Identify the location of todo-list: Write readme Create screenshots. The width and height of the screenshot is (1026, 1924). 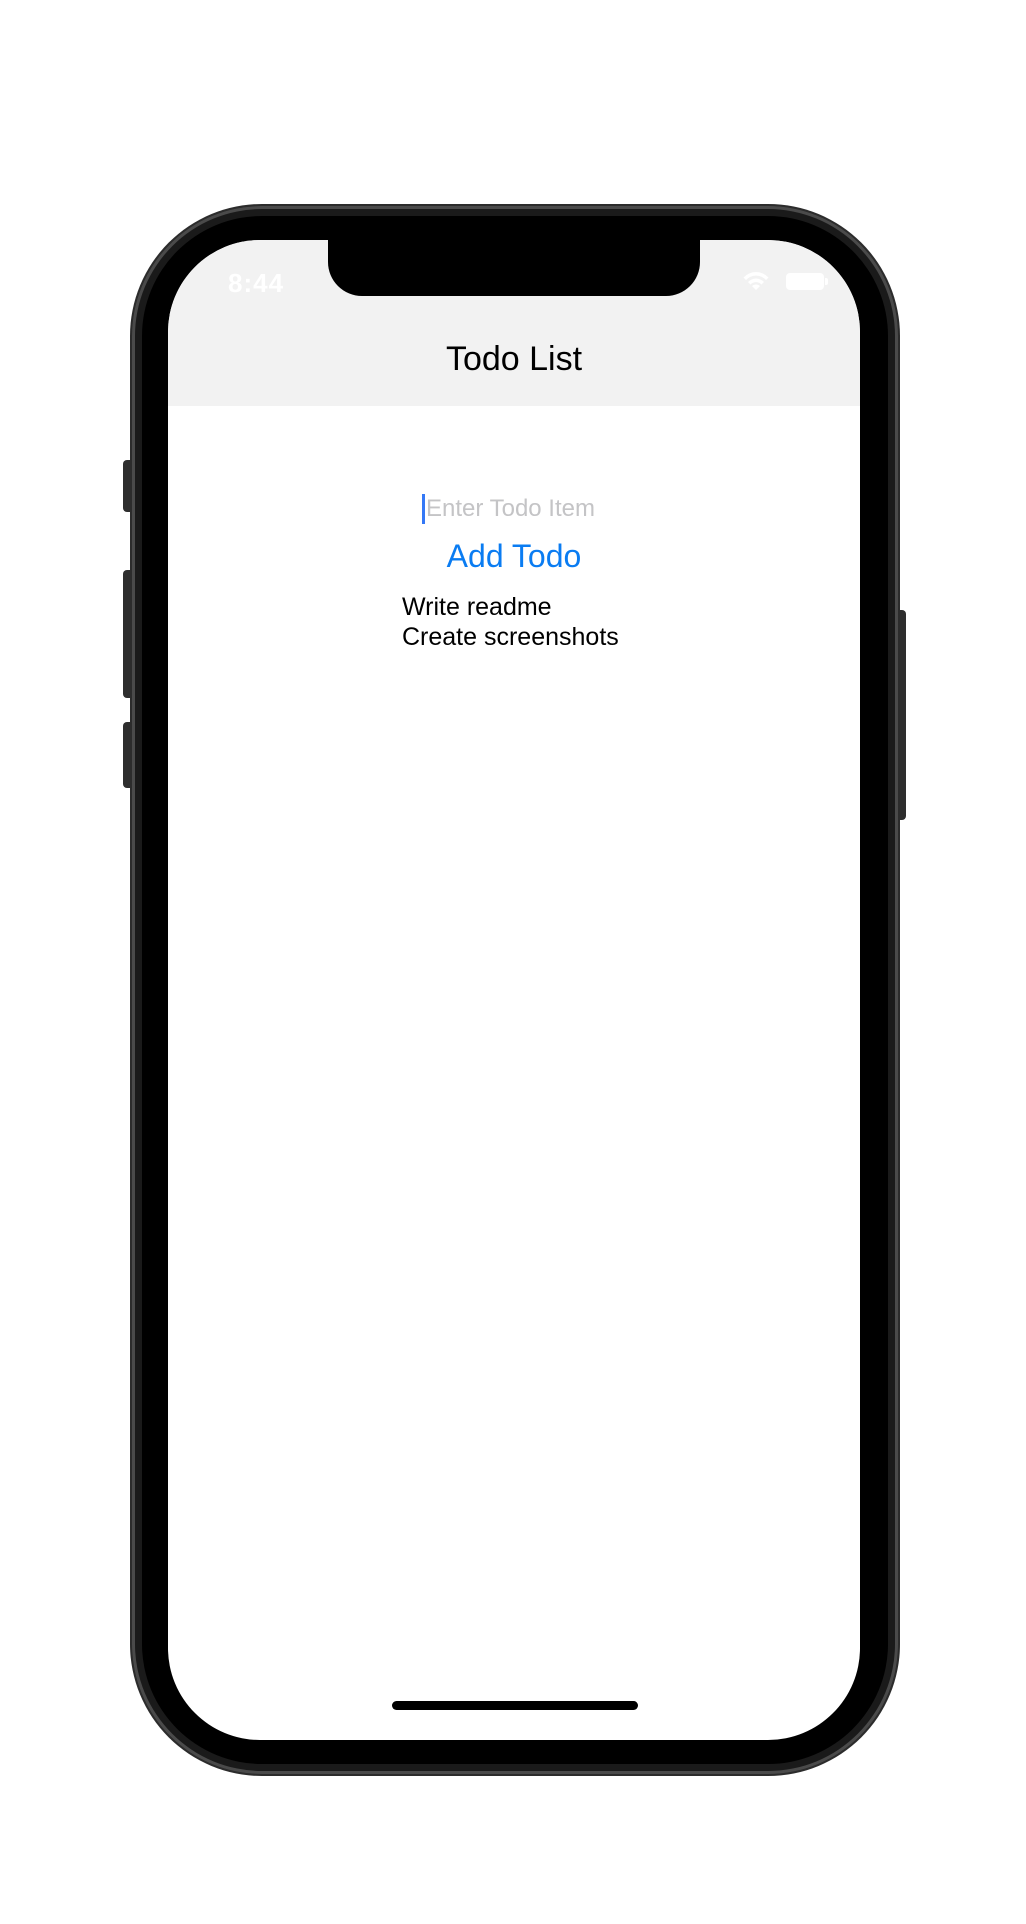
(510, 622).